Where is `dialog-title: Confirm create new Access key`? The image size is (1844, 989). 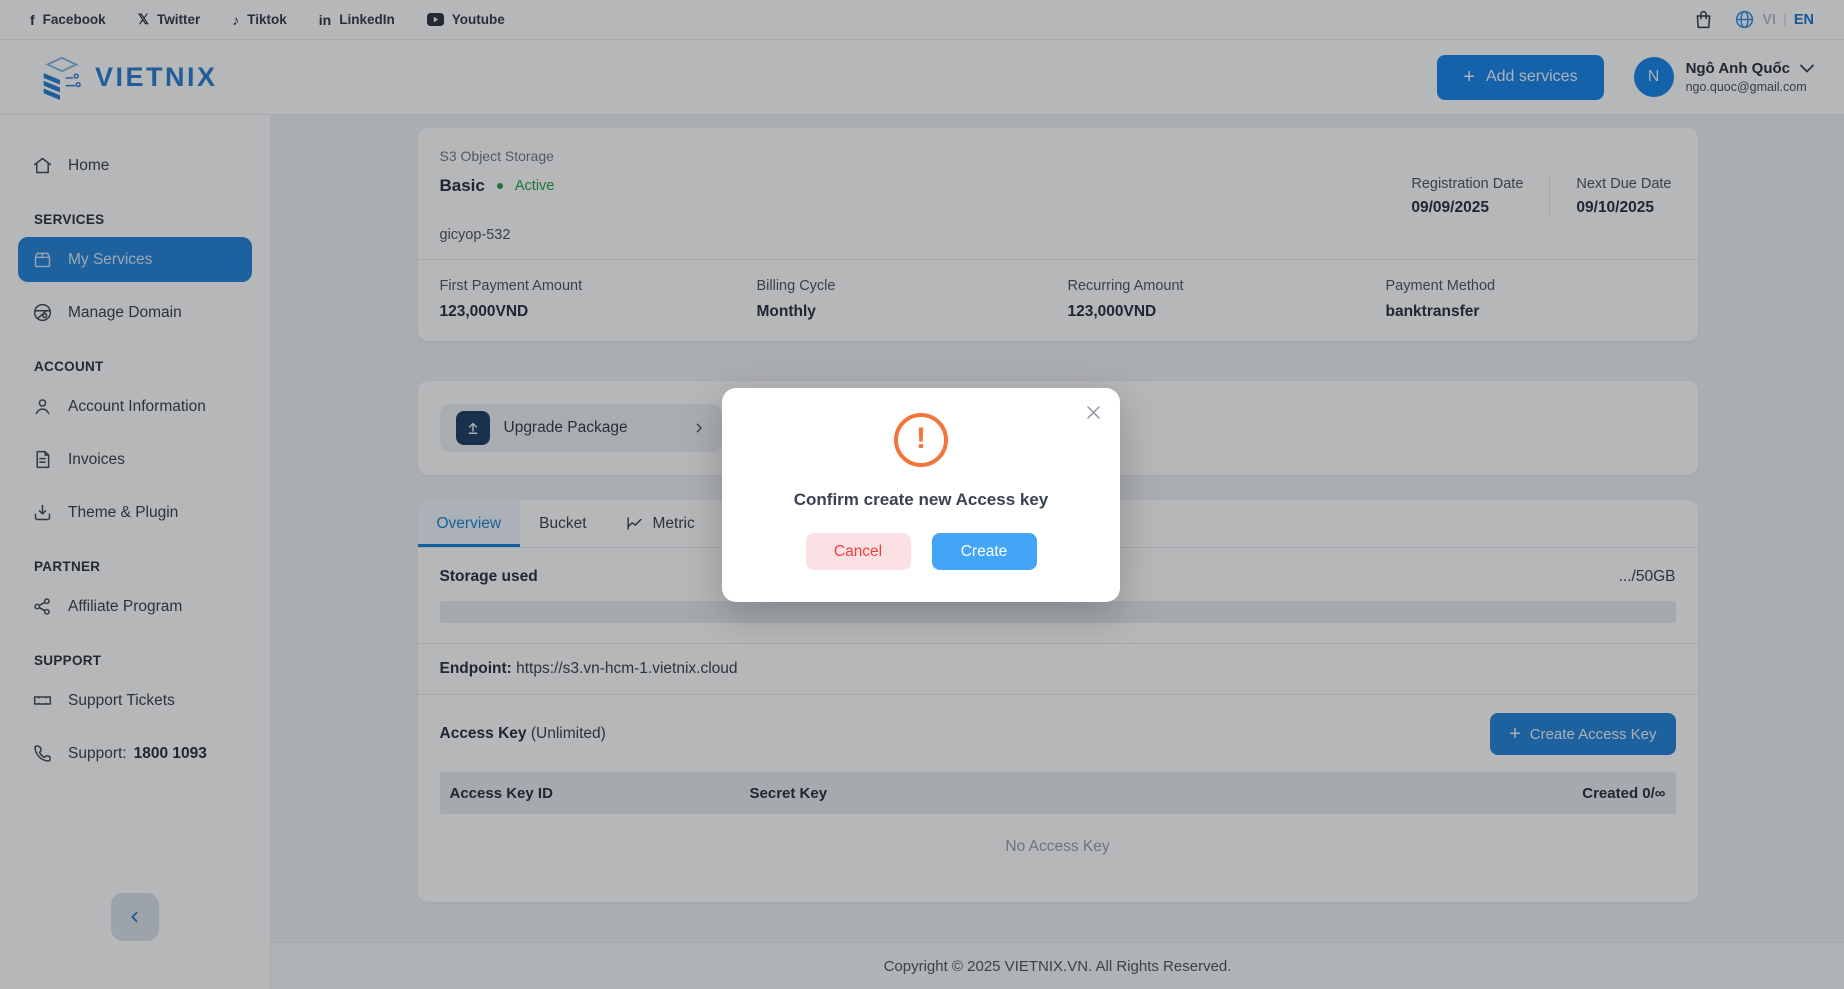
dialog-title: Confirm create new Access key is located at coordinates (921, 499).